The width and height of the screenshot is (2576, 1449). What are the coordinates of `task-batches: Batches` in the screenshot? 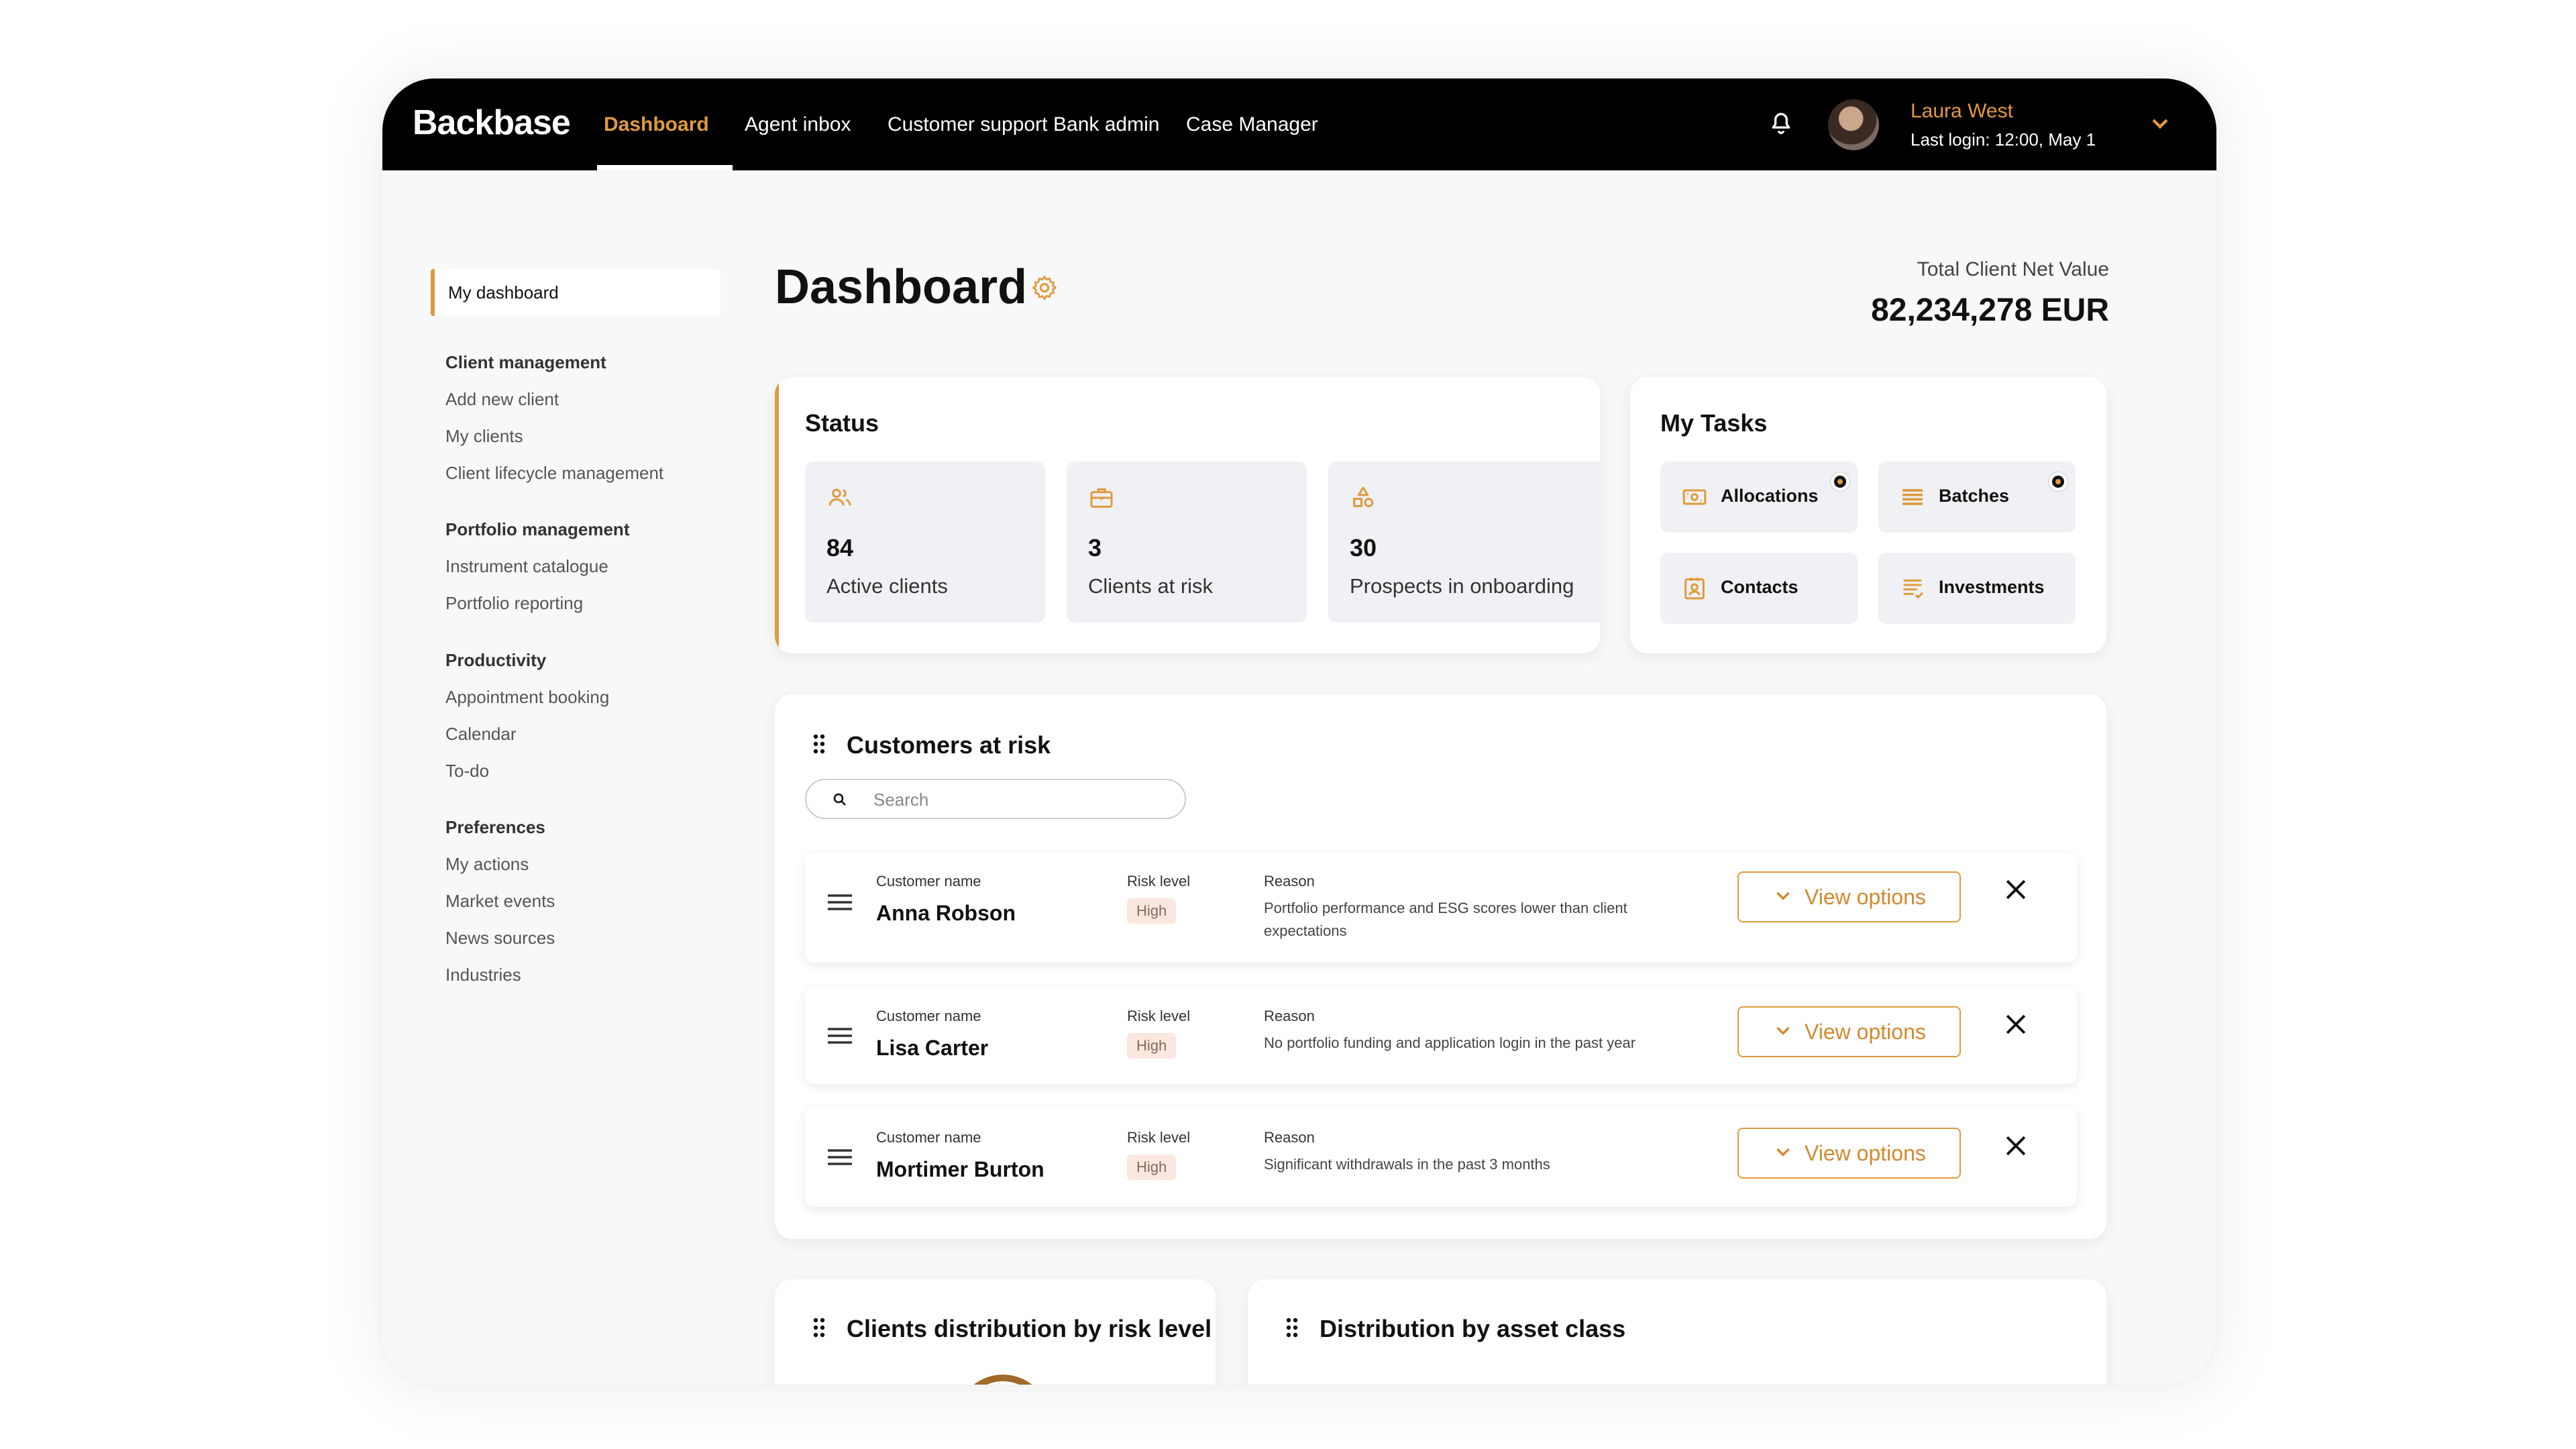 It's located at (1977, 497).